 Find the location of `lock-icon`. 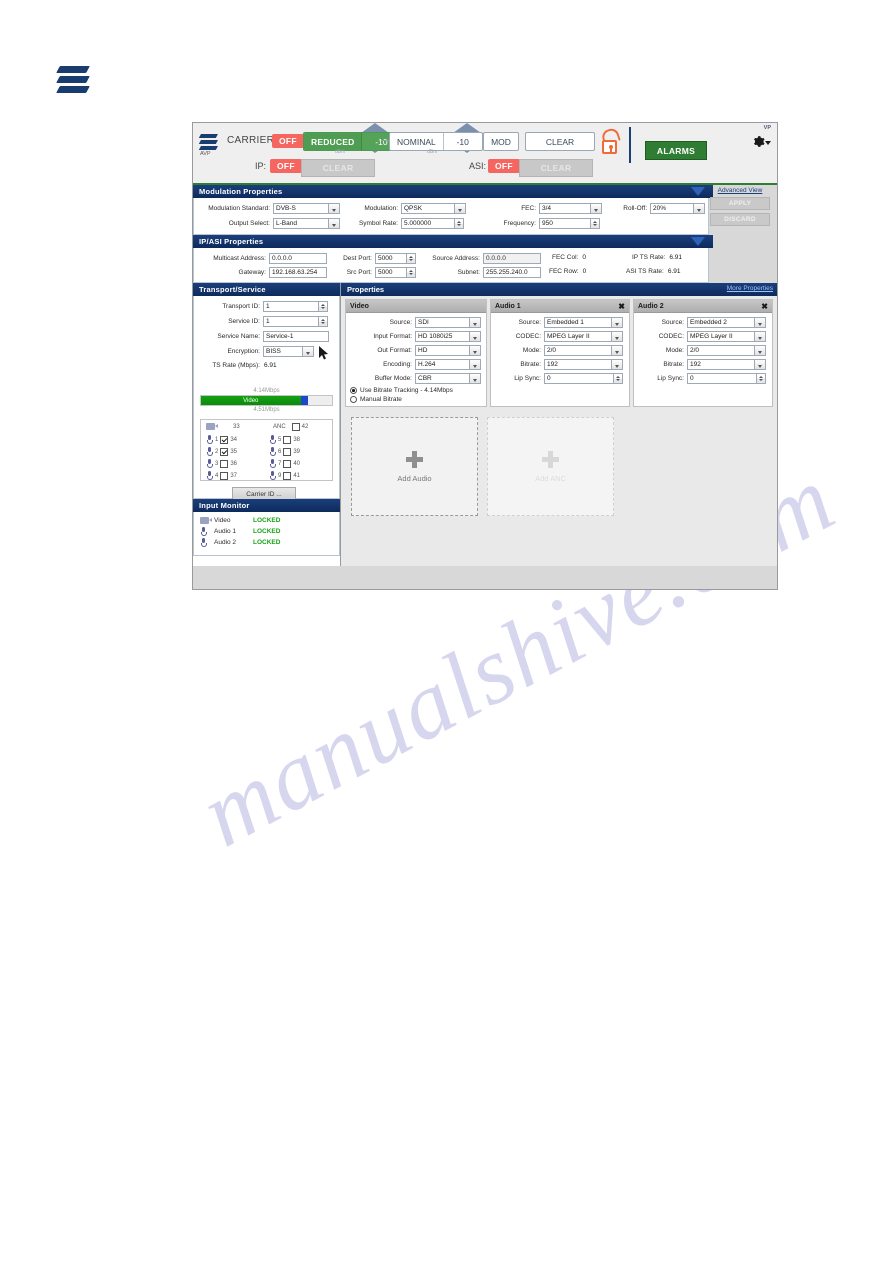

lock-icon is located at coordinates (610, 141).